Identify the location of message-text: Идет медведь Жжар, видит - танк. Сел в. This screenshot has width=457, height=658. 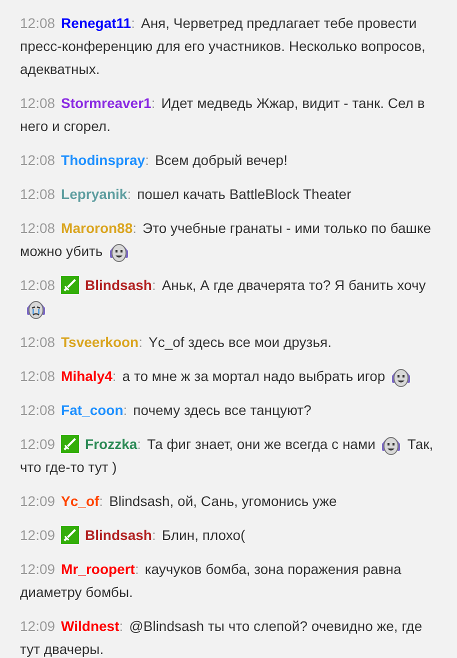
(293, 103).